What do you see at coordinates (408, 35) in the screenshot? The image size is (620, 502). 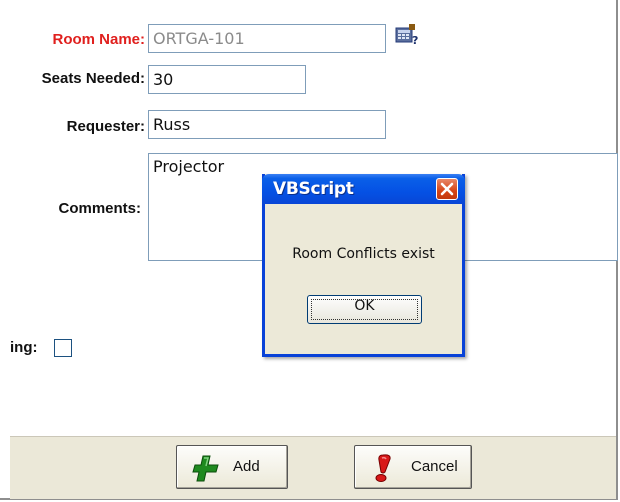 I see `room-lookup-icon: ?` at bounding box center [408, 35].